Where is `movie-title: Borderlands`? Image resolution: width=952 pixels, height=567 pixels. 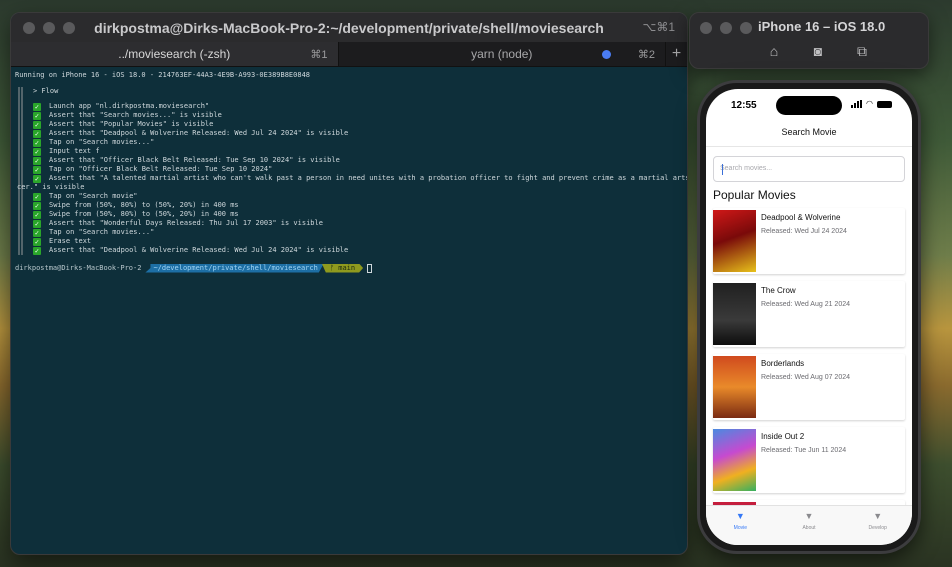
movie-title: Borderlands is located at coordinates (783, 363).